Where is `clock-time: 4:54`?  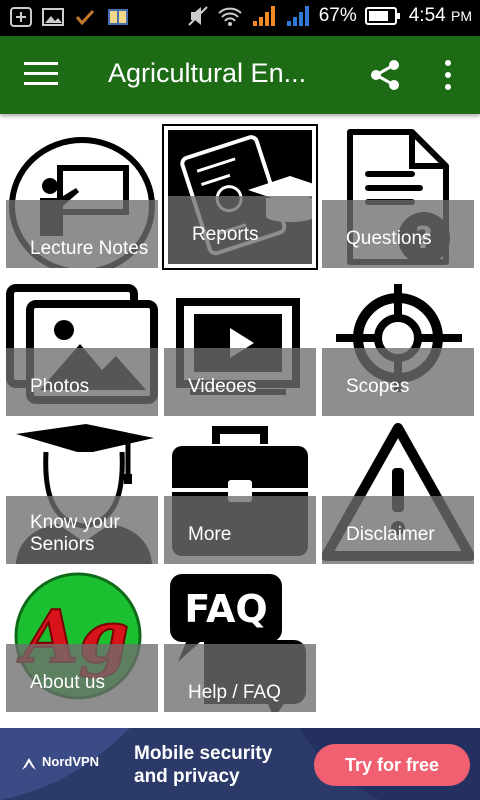 clock-time: 4:54 is located at coordinates (427, 15).